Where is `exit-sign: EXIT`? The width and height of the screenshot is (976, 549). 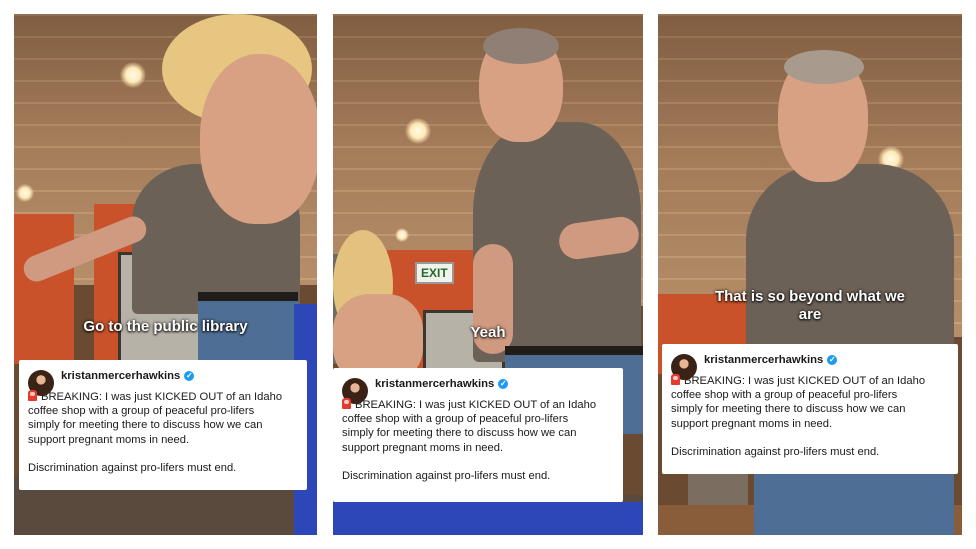 exit-sign: EXIT is located at coordinates (434, 273).